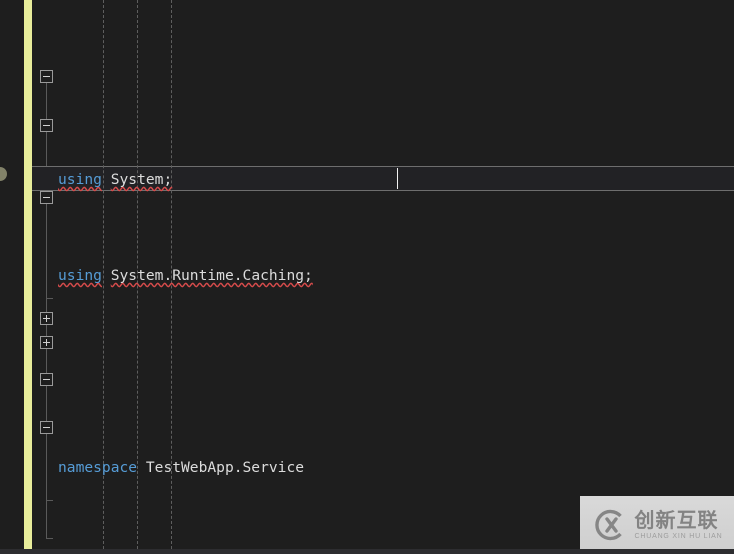  Describe the element at coordinates (141, 179) in the screenshot. I see `token-namespace-system: System;` at that location.